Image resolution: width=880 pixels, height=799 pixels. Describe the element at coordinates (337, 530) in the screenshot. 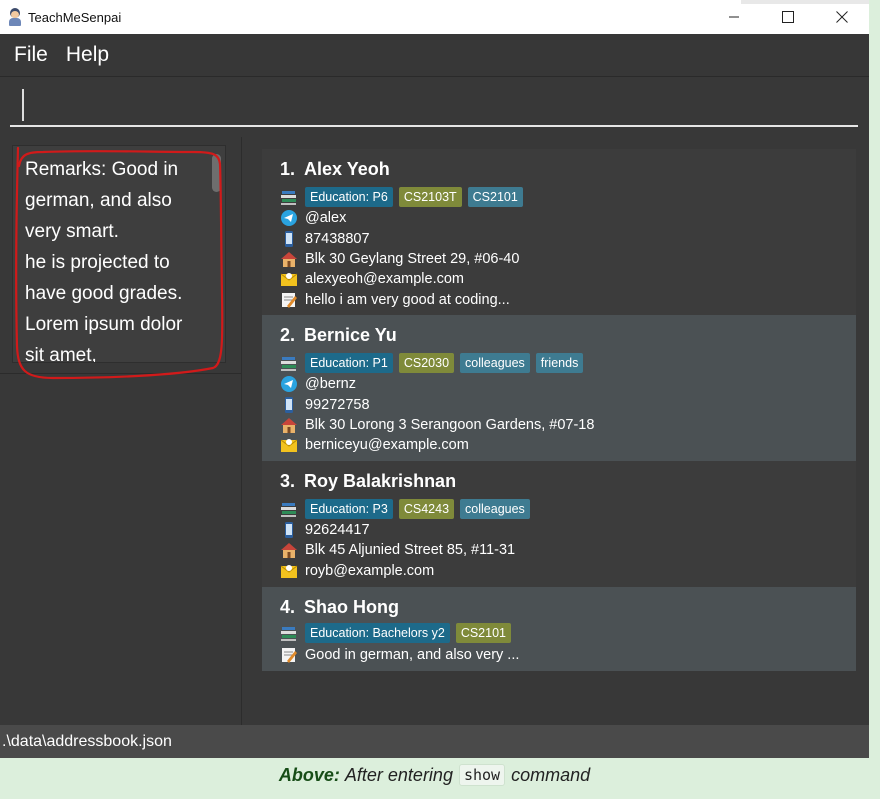

I see `student-phone: 92624417` at that location.